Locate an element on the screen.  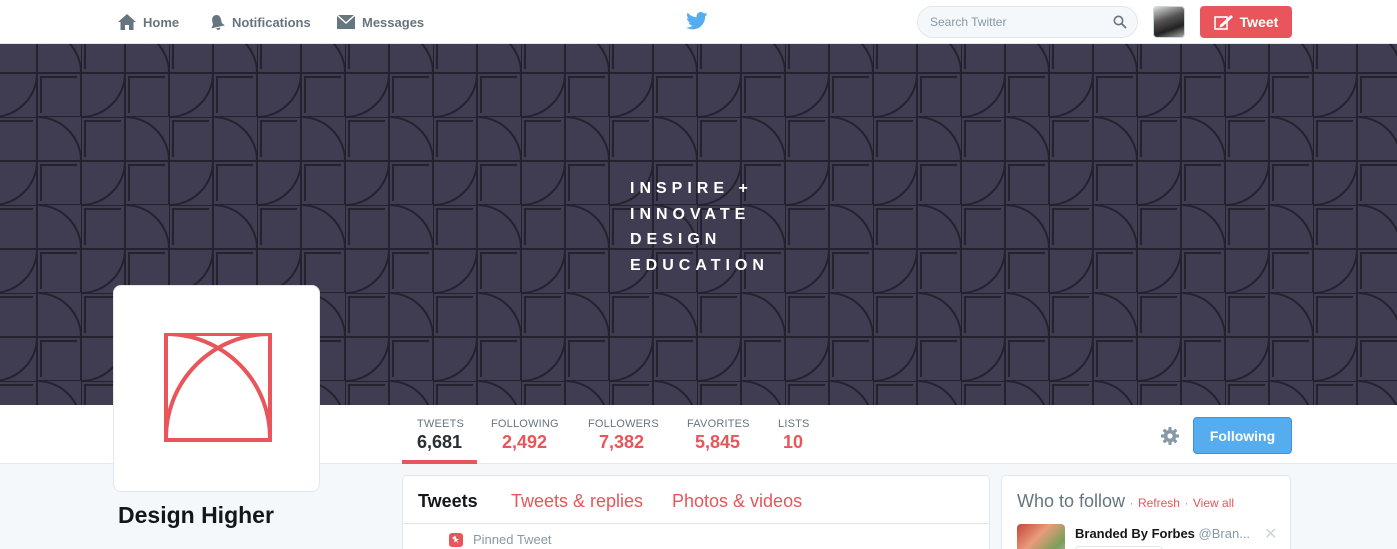
nav-notifications: Notifications is located at coordinates (259, 22).